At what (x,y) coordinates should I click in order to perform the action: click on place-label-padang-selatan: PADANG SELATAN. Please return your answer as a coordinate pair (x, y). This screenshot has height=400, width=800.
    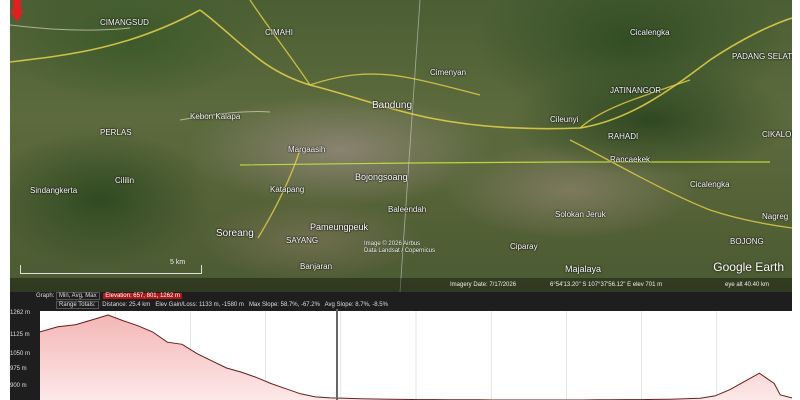
    Looking at the image, I should click on (762, 56).